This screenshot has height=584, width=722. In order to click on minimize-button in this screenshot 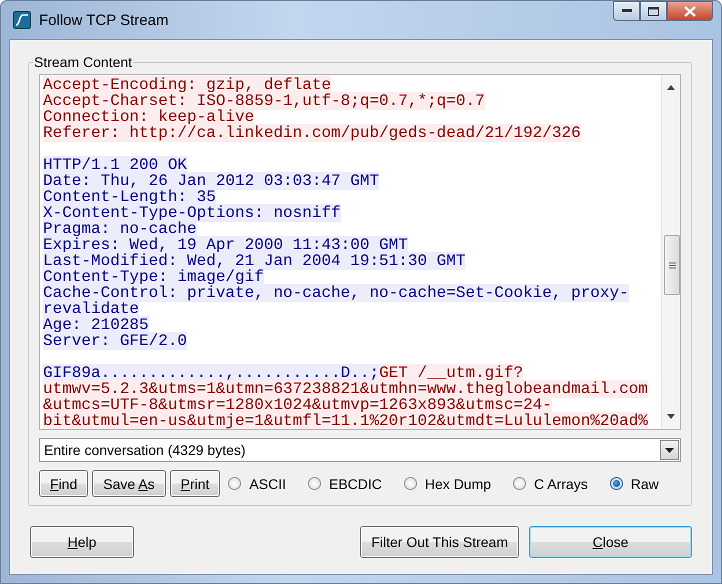, I will do `click(626, 11)`.